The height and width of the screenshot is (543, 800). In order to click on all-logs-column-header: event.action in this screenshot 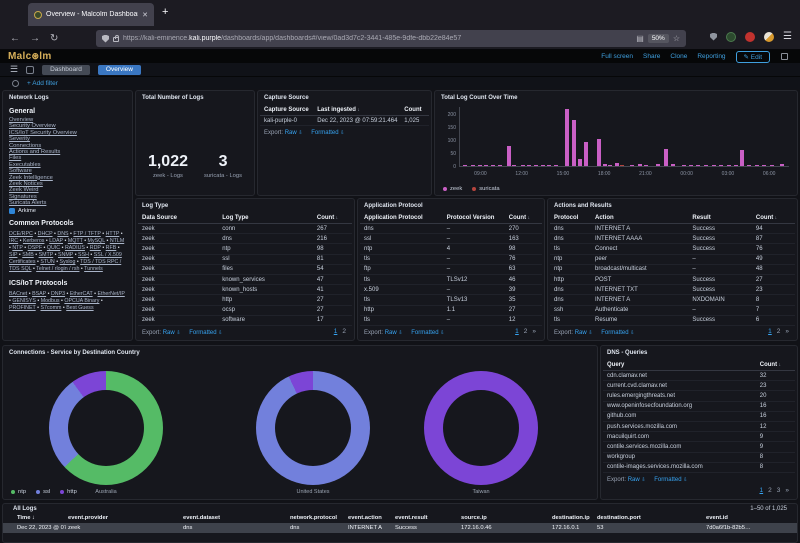, I will do `click(369, 518)`.